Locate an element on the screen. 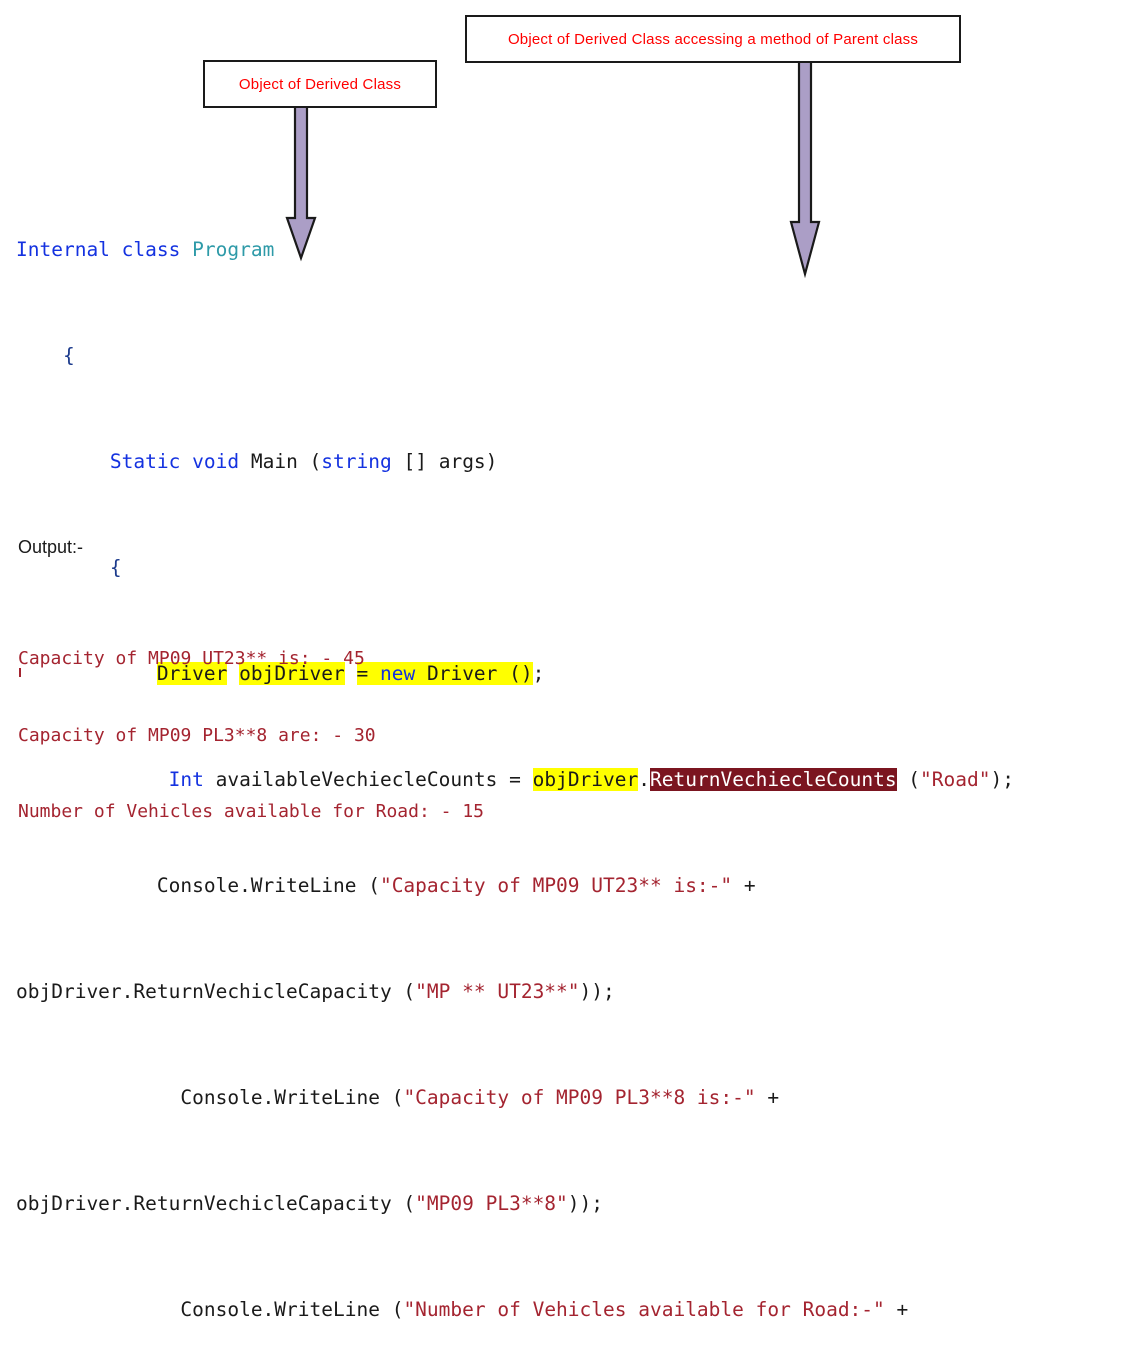 This screenshot has height=1346, width=1137. method-name-main: Main is located at coordinates (274, 461).